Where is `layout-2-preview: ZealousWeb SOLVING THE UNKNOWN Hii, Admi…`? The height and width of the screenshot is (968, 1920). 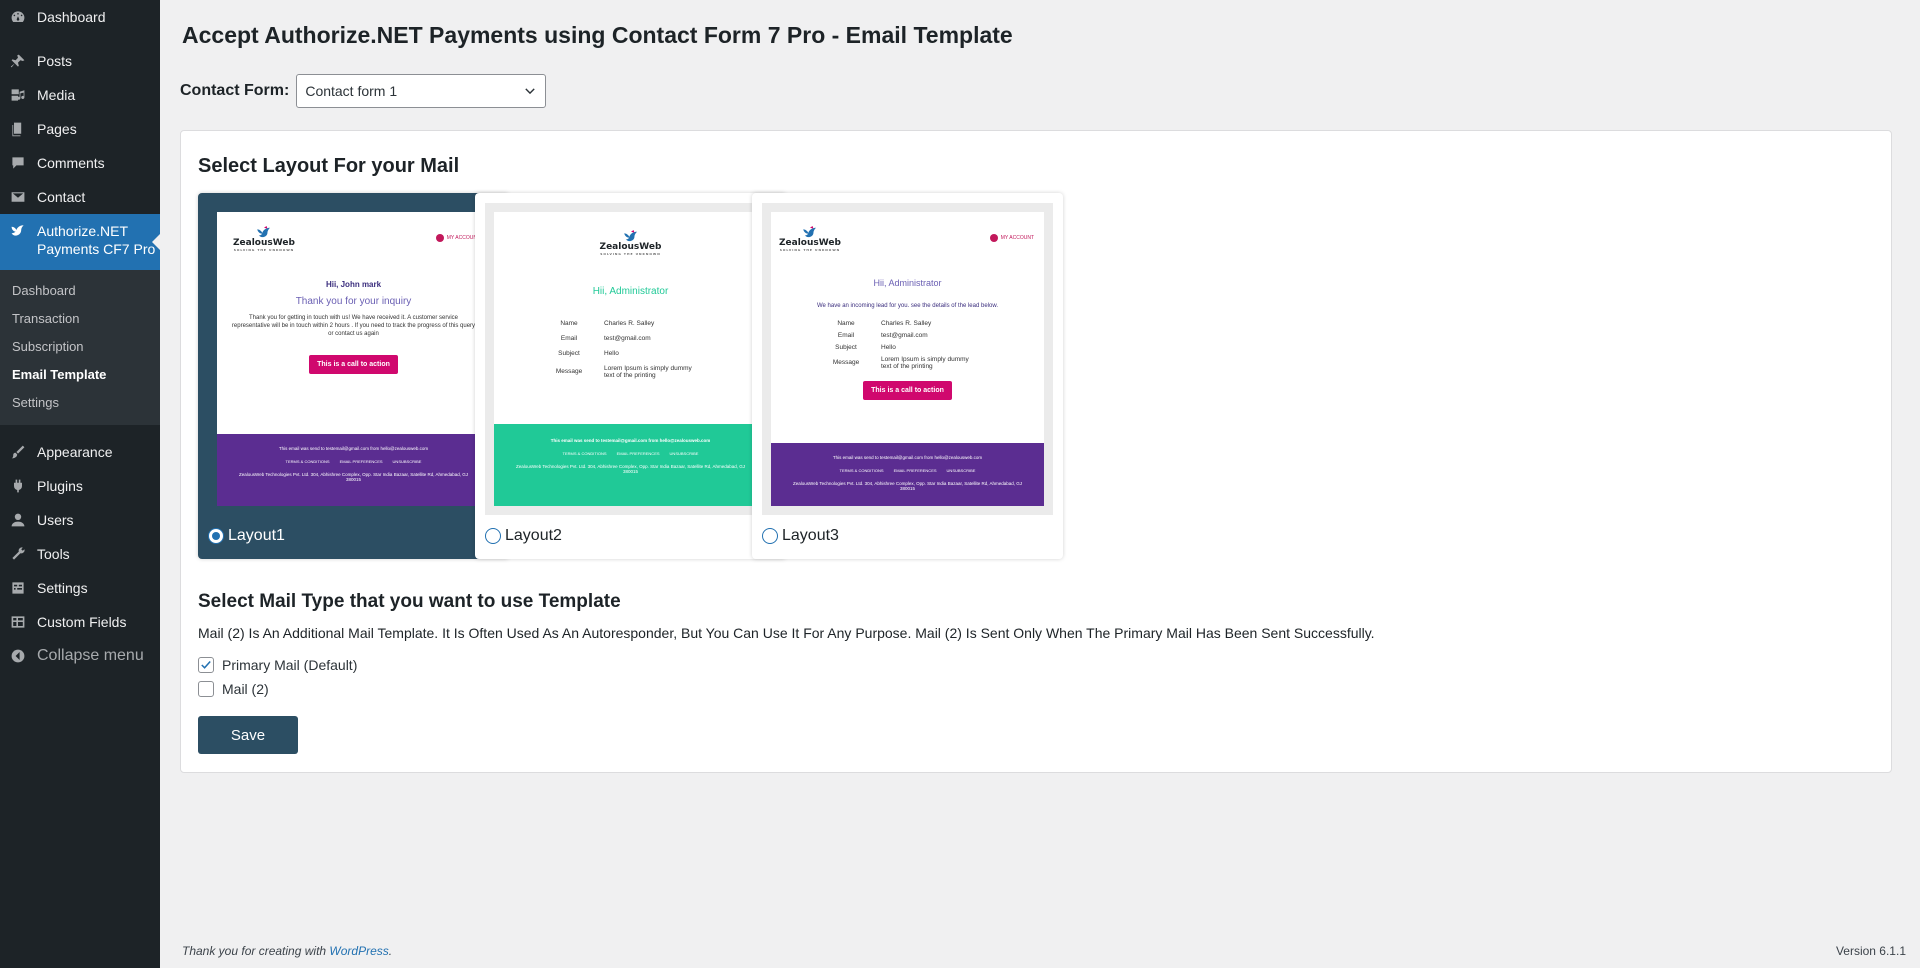
layout-2-preview: ZealousWeb SOLVING THE UNKNOWN Hii, Admi… is located at coordinates (630, 359).